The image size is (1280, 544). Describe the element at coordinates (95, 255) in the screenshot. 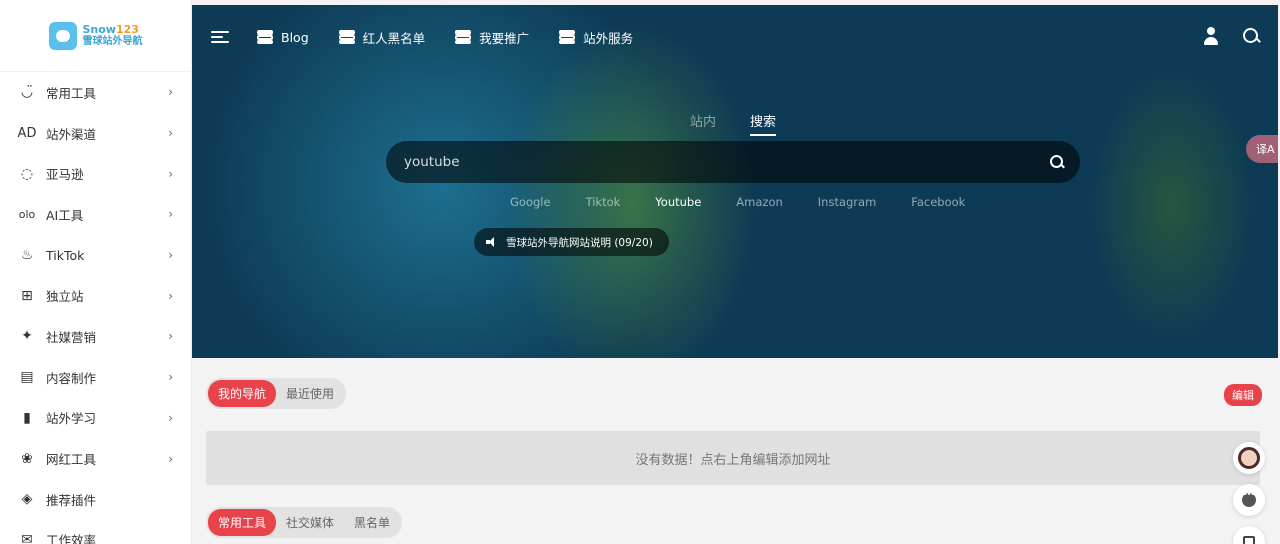

I see `sidebar-item-tiktok: ♨ TikTok ›` at that location.